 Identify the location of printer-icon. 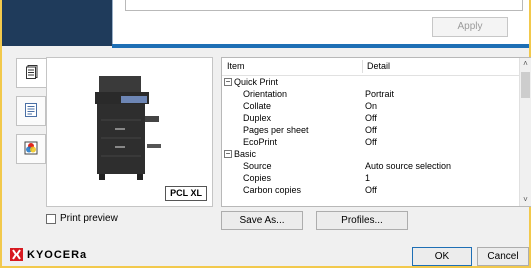
(129, 131).